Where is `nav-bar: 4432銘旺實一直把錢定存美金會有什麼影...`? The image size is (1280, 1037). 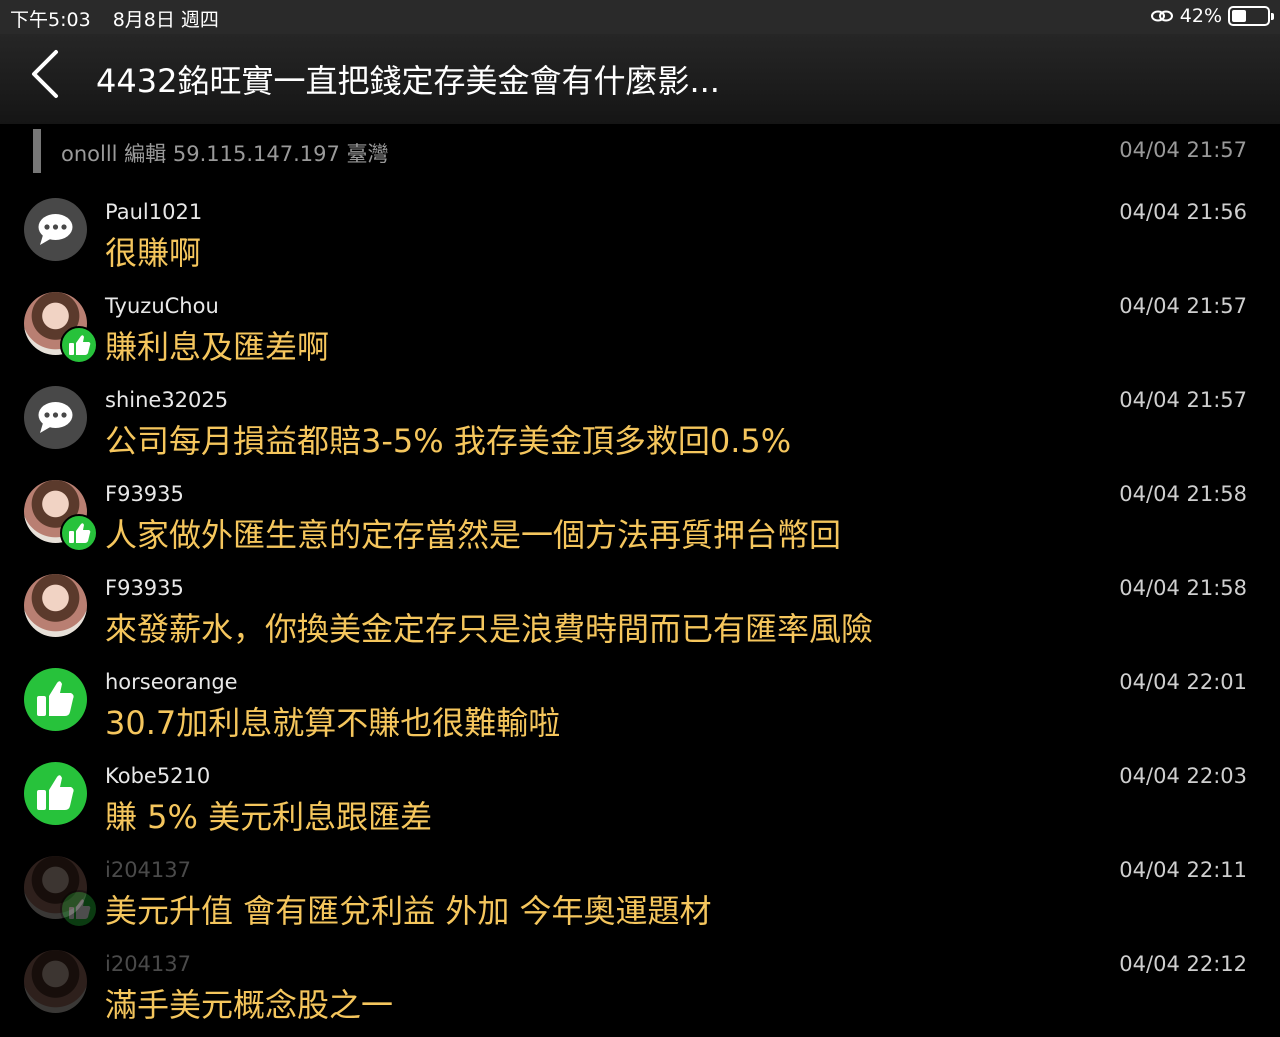 nav-bar: 4432銘旺實一直把錢定存美金會有什麼影... is located at coordinates (640, 79).